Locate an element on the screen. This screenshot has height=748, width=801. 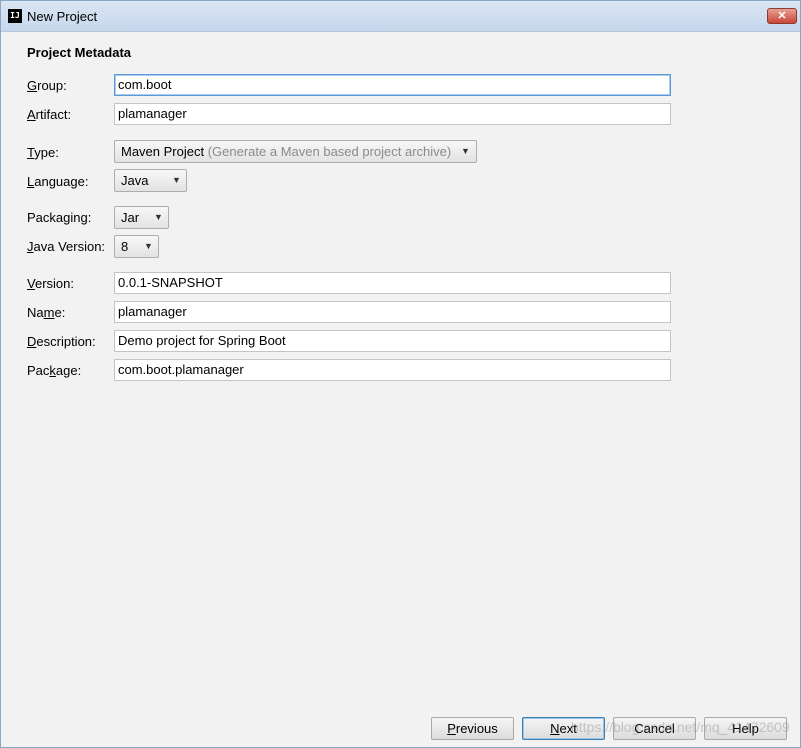
language-select: Java ▼ is located at coordinates (150, 180).